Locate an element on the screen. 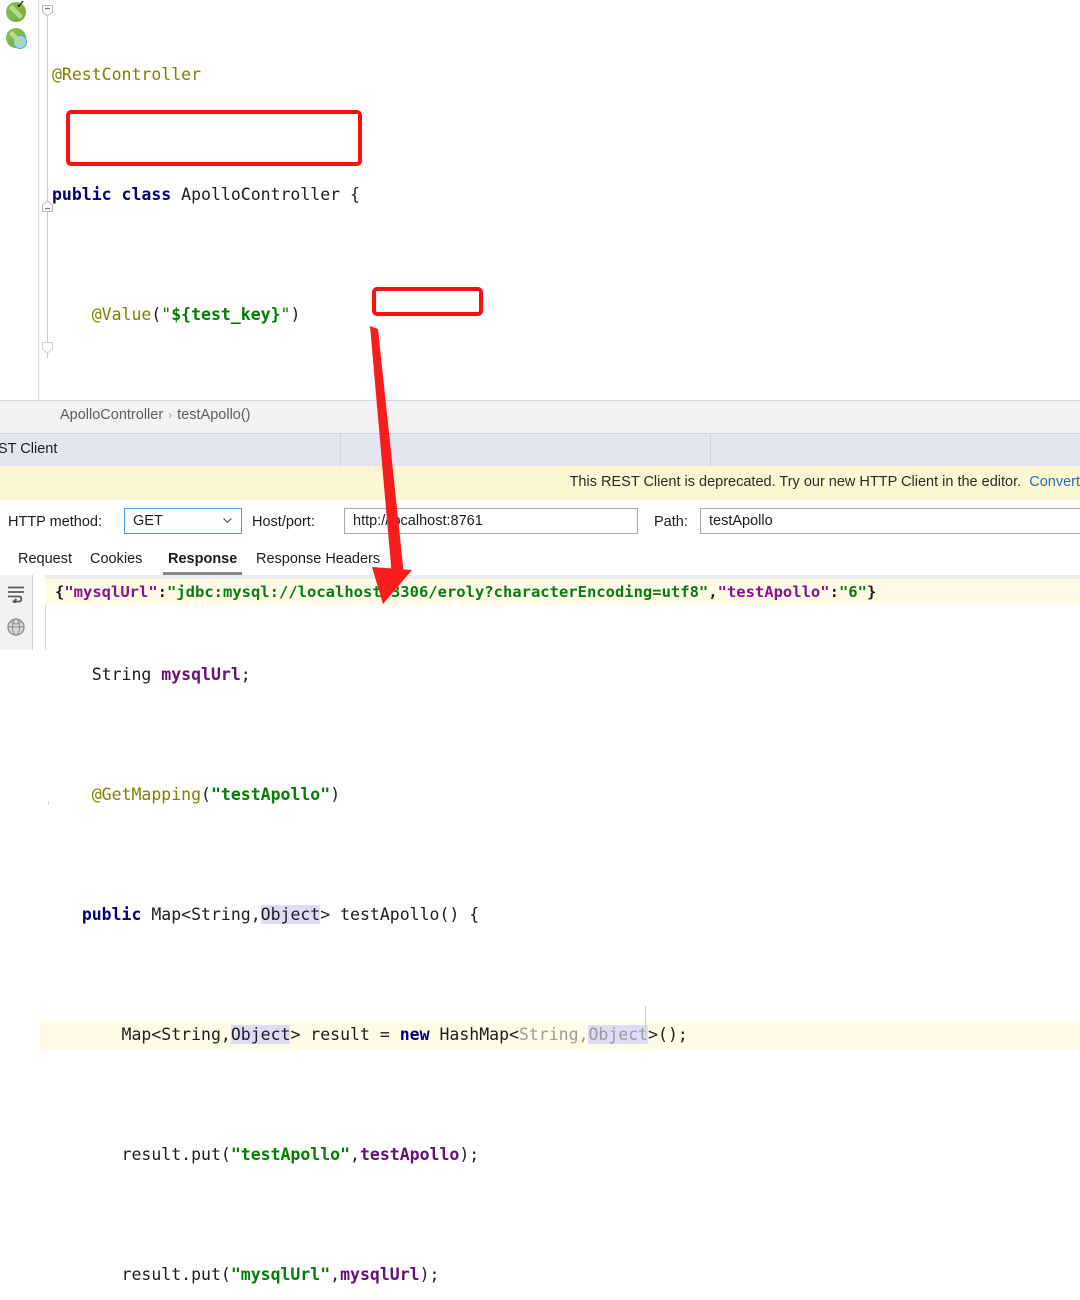 The height and width of the screenshot is (1300, 1080). json-colon-2: : is located at coordinates (834, 592).